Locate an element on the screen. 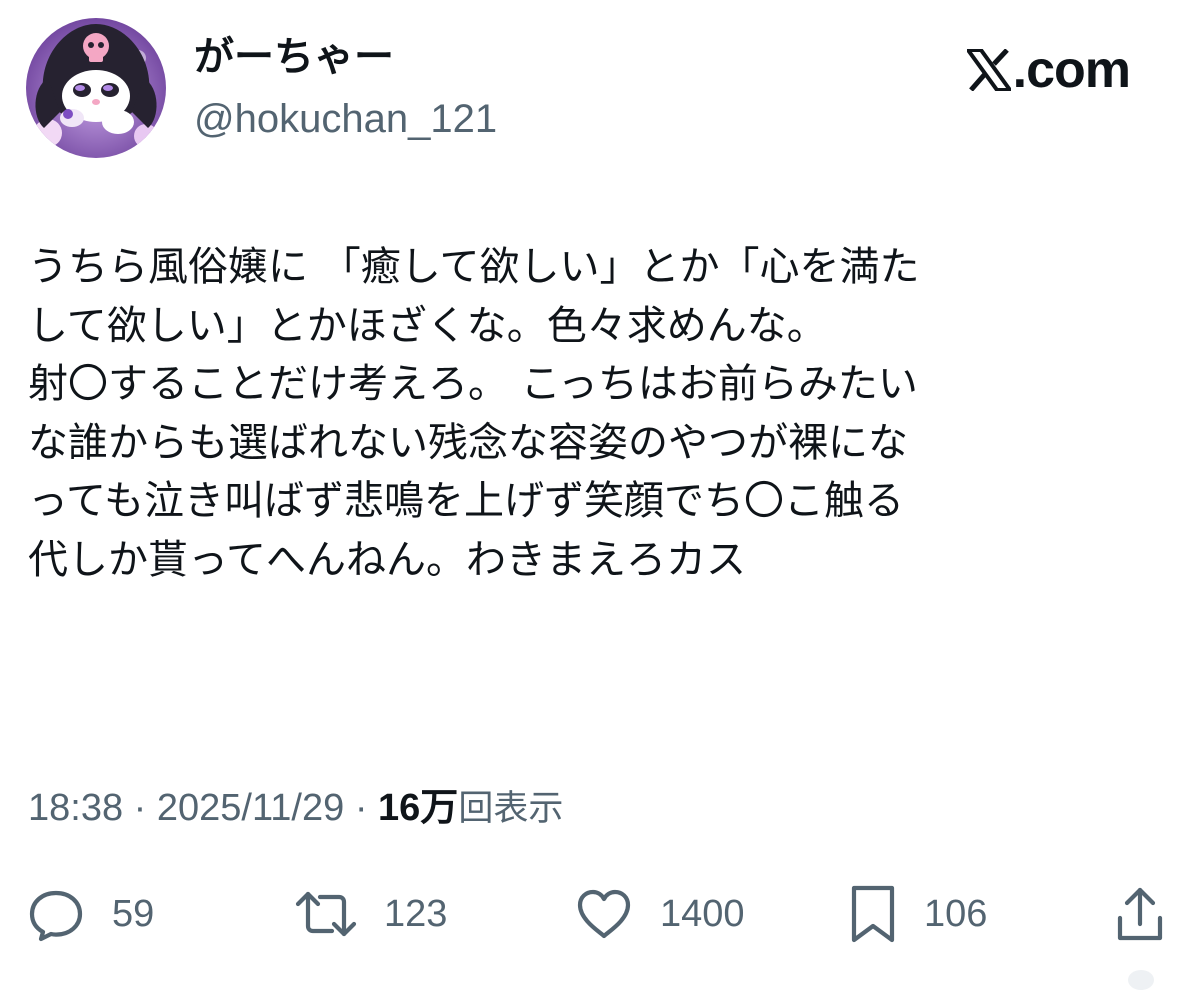 Image resolution: width=1200 pixels, height=990 pixels. avatar is located at coordinates (96, 88).